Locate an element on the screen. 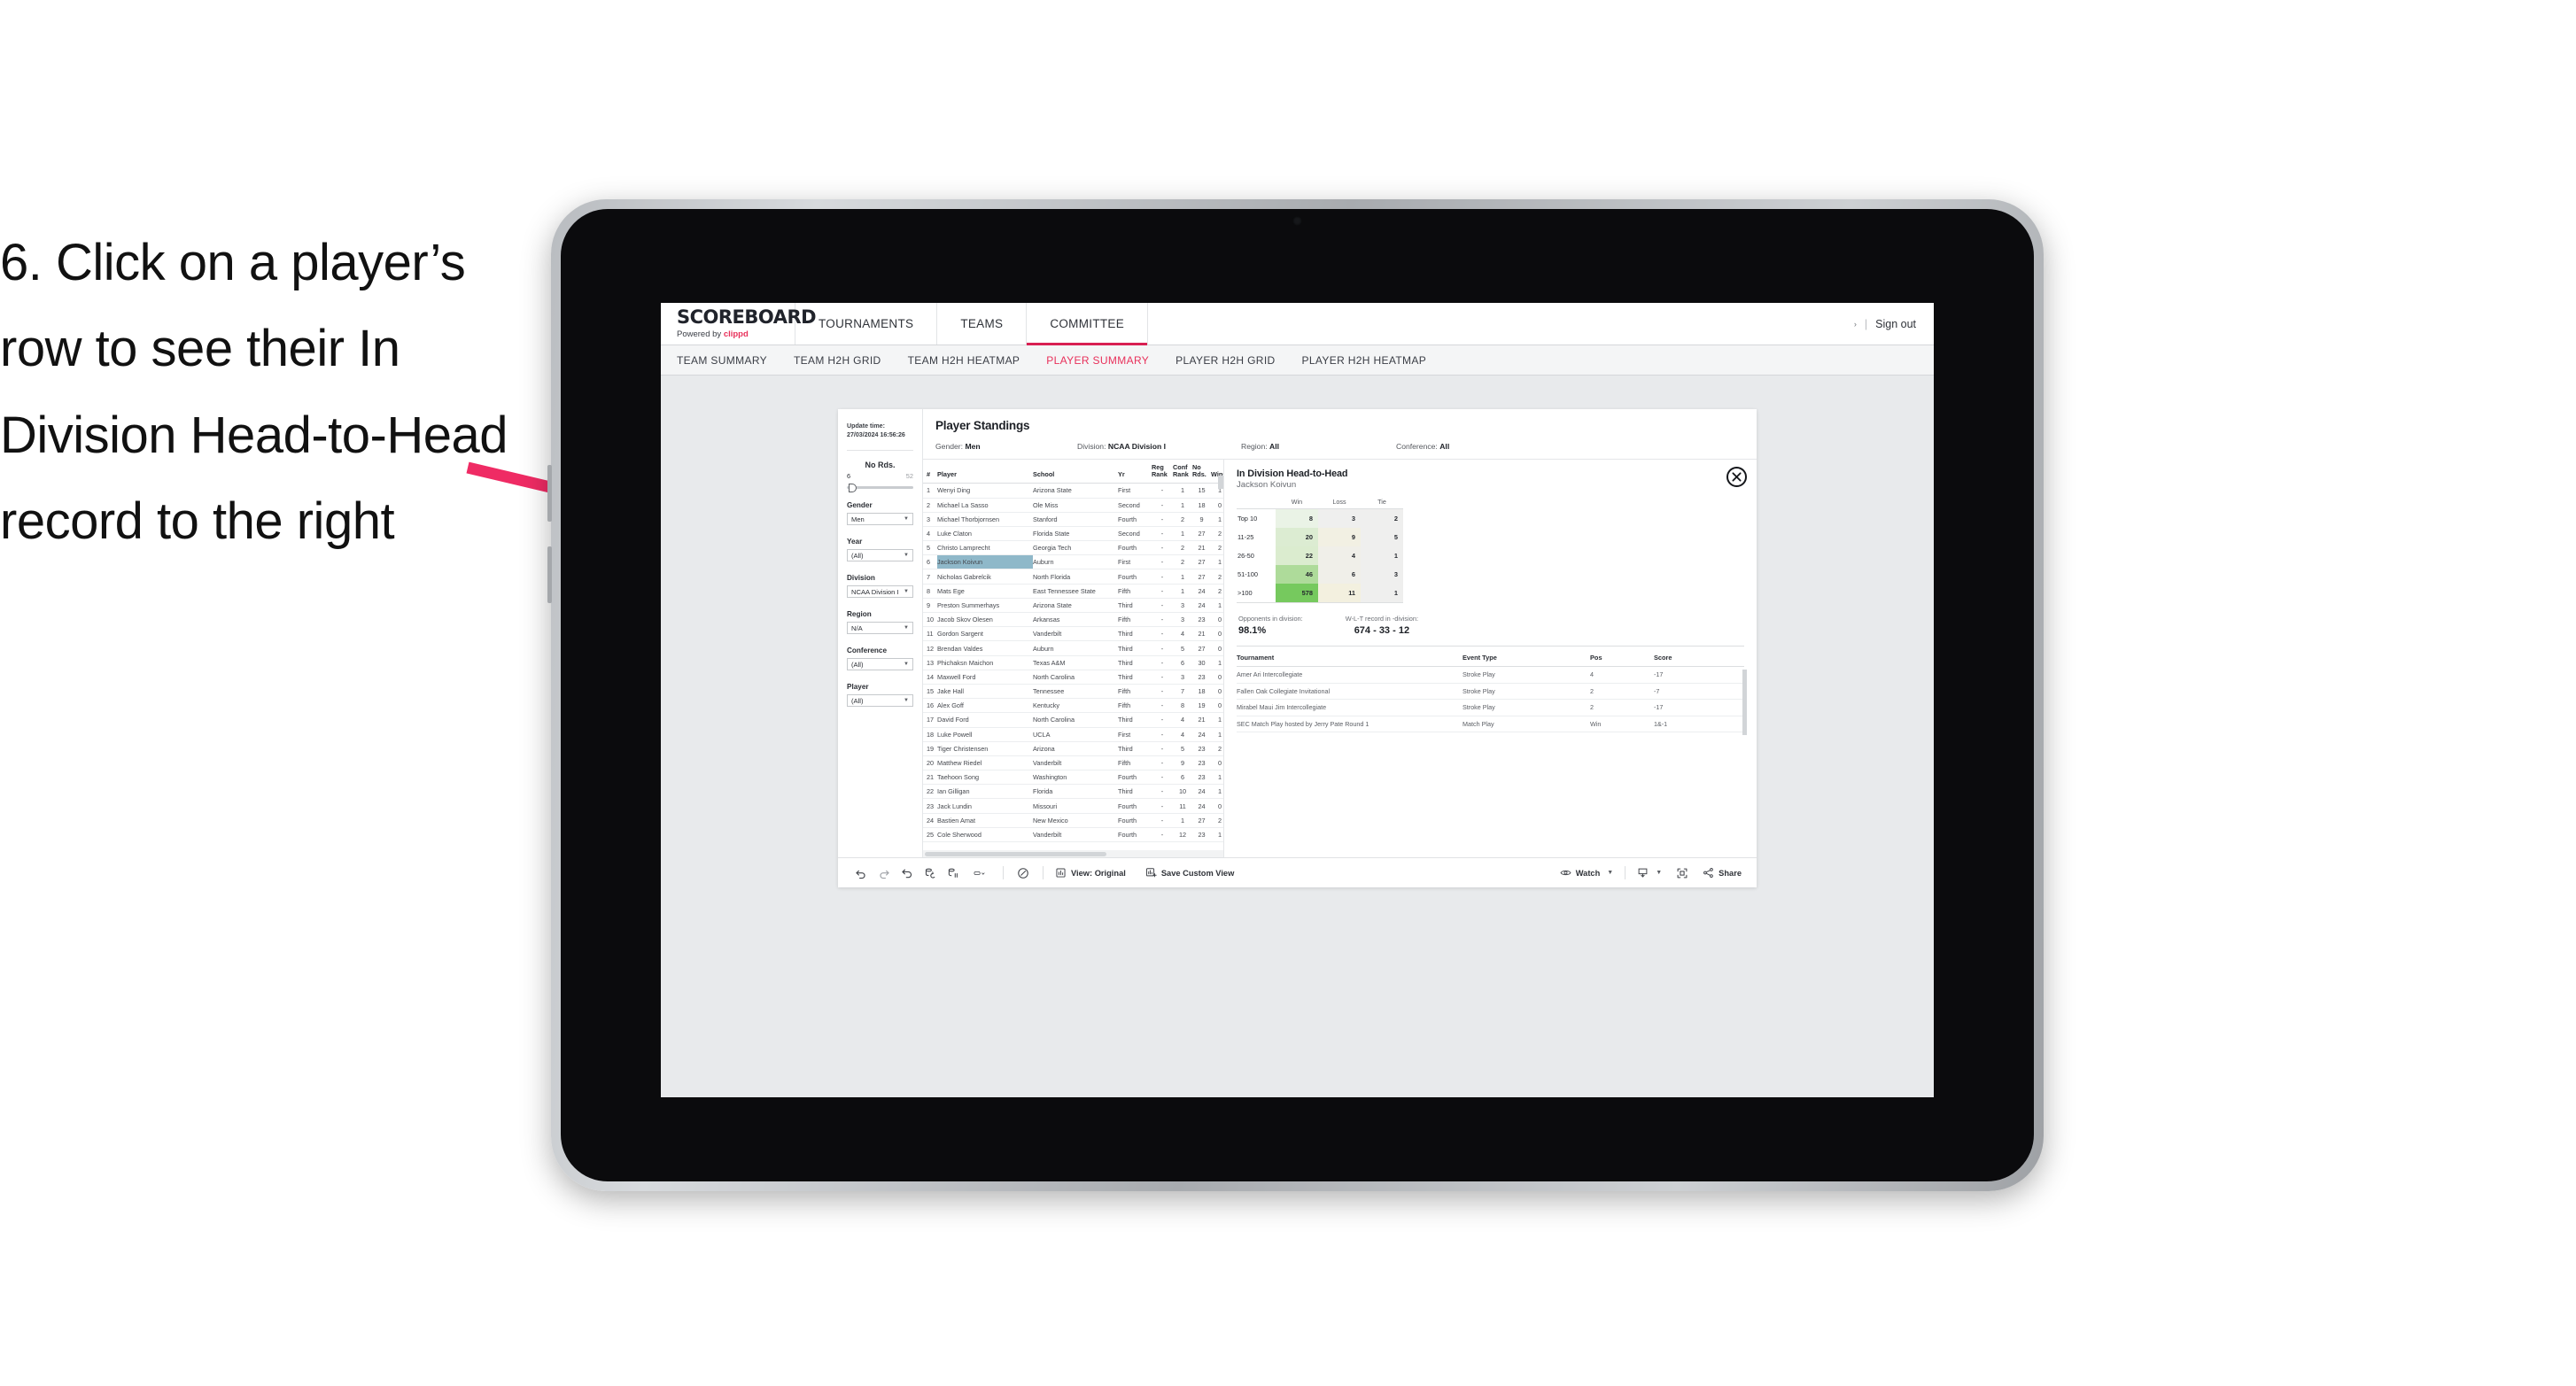 The width and height of the screenshot is (2576, 1386). filter-gender-select: Men ▼ is located at coordinates (880, 519).